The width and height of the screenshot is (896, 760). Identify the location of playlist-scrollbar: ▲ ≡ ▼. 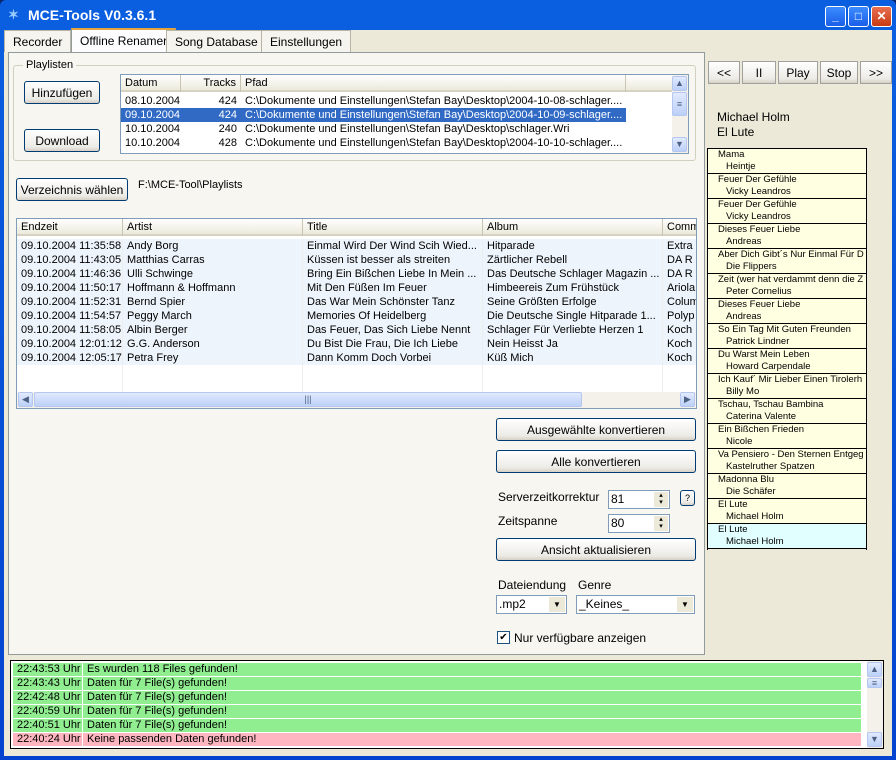
(680, 114).